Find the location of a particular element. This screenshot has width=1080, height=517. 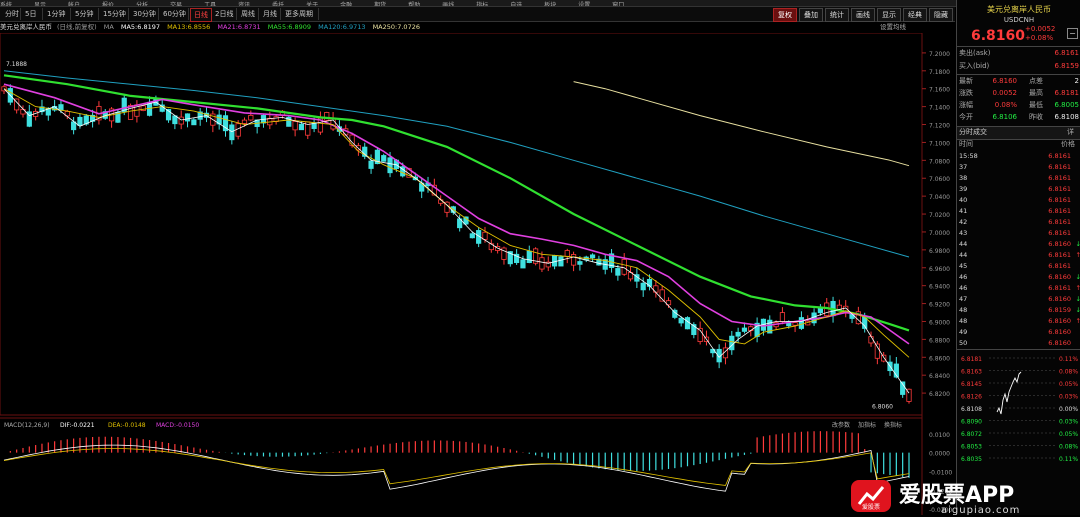

timeframe-2: 1分钟 is located at coordinates (57, 14).